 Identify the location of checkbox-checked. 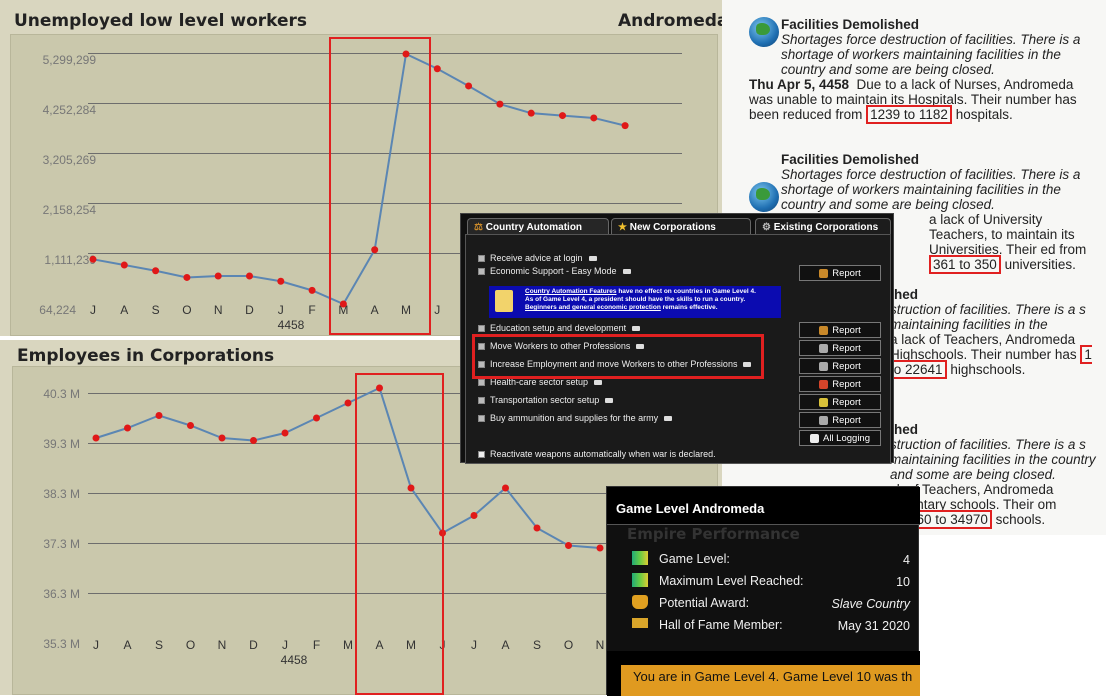
(481, 454).